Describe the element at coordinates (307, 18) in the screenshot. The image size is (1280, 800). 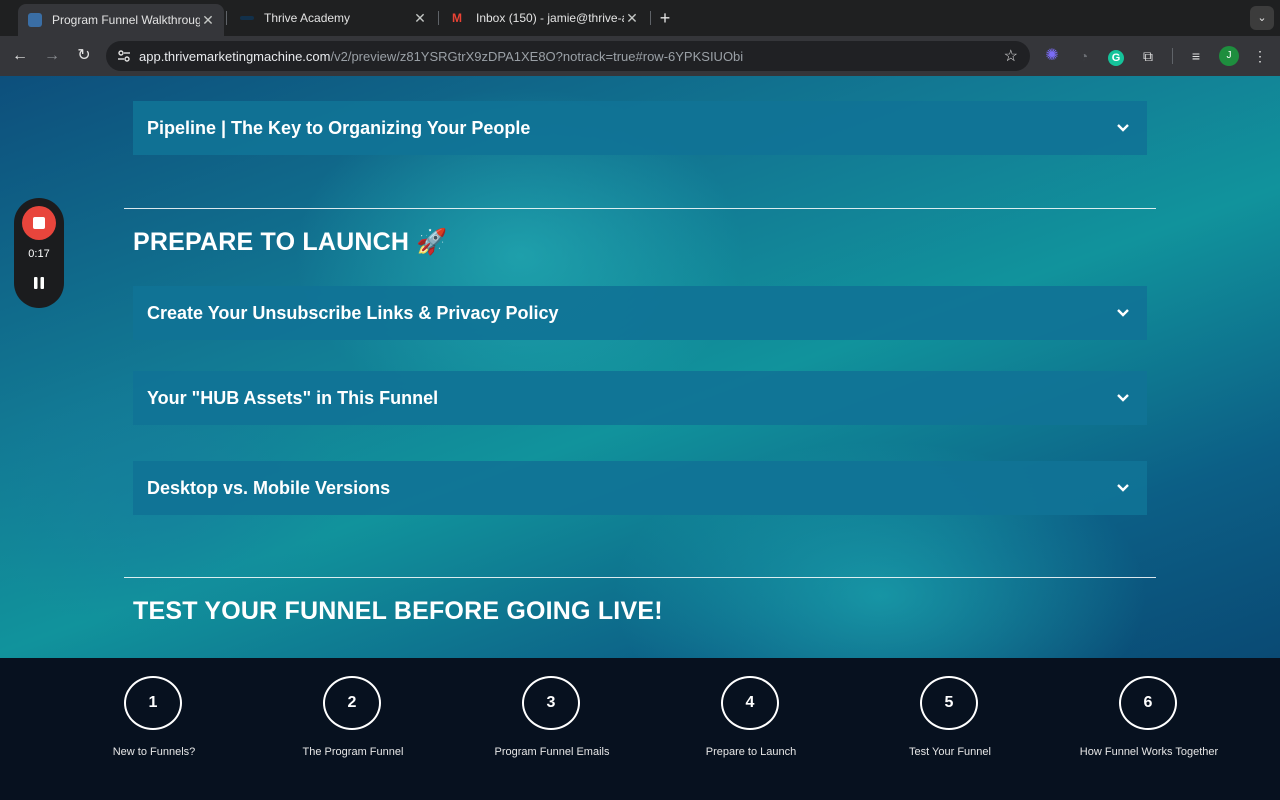
I see `tab-title: Thrive Academy` at that location.